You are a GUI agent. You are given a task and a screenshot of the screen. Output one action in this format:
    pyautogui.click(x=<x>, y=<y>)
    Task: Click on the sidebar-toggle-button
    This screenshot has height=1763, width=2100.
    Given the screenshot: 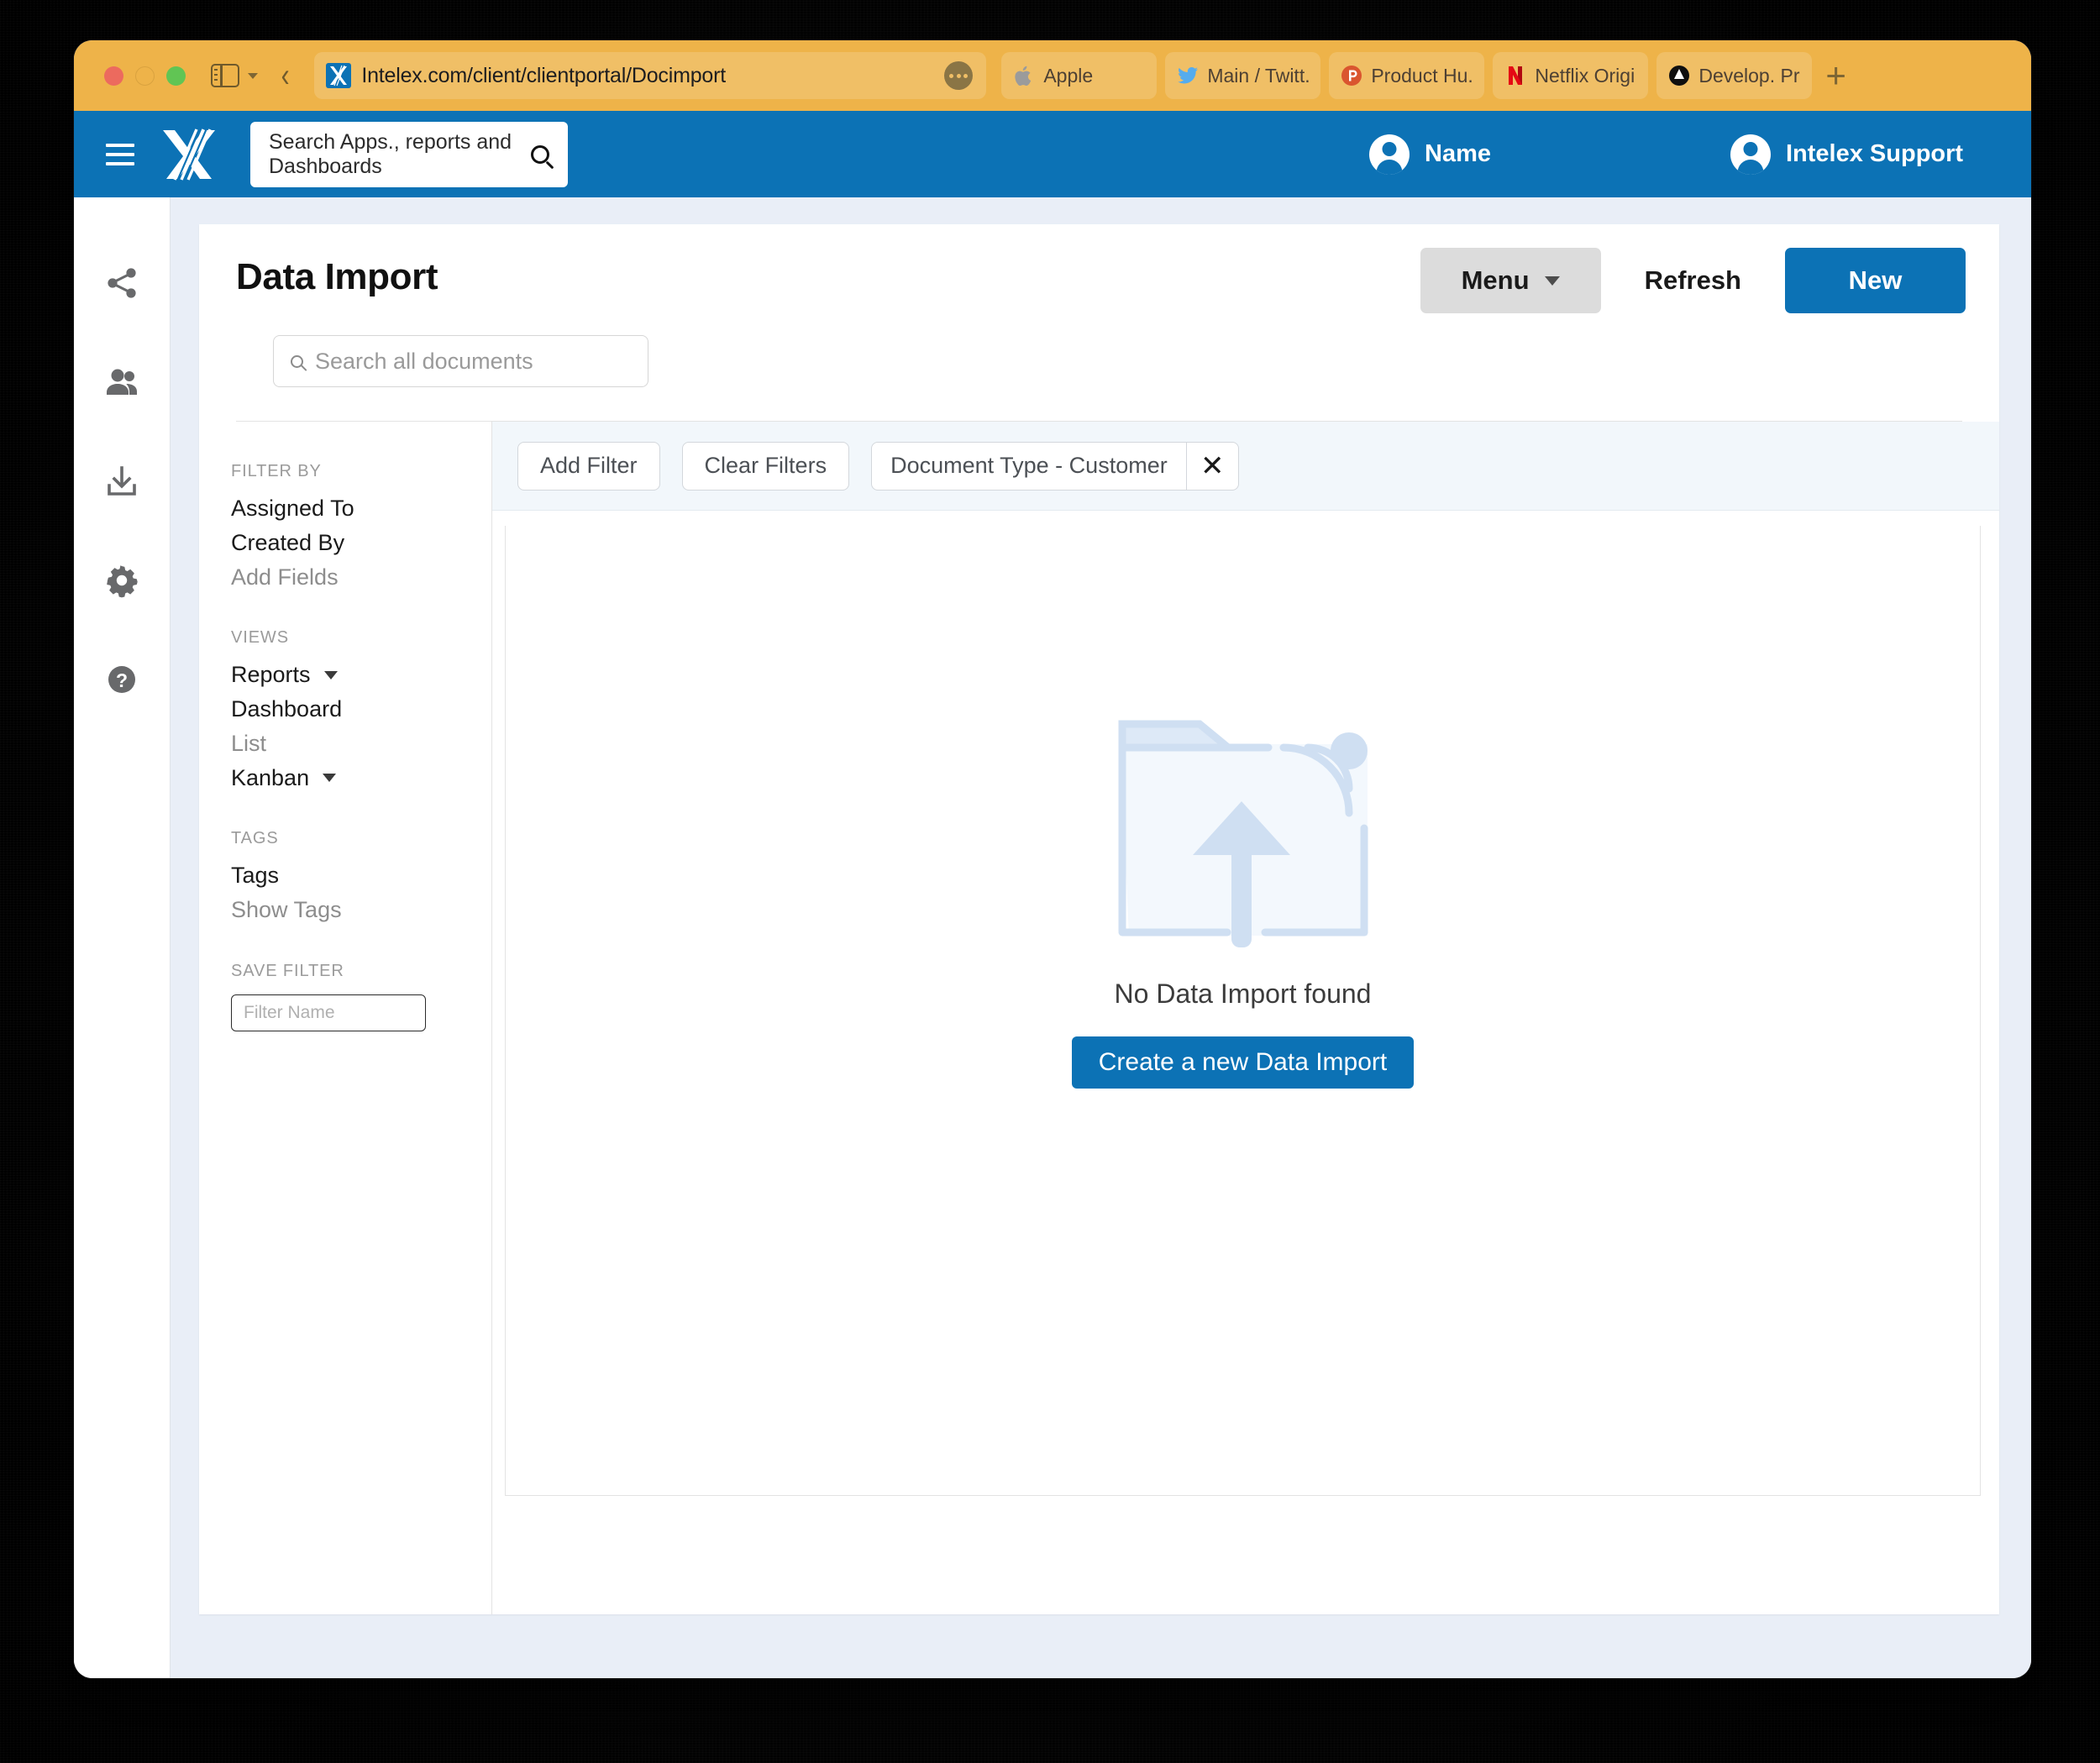 What is the action you would take?
    pyautogui.click(x=234, y=75)
    